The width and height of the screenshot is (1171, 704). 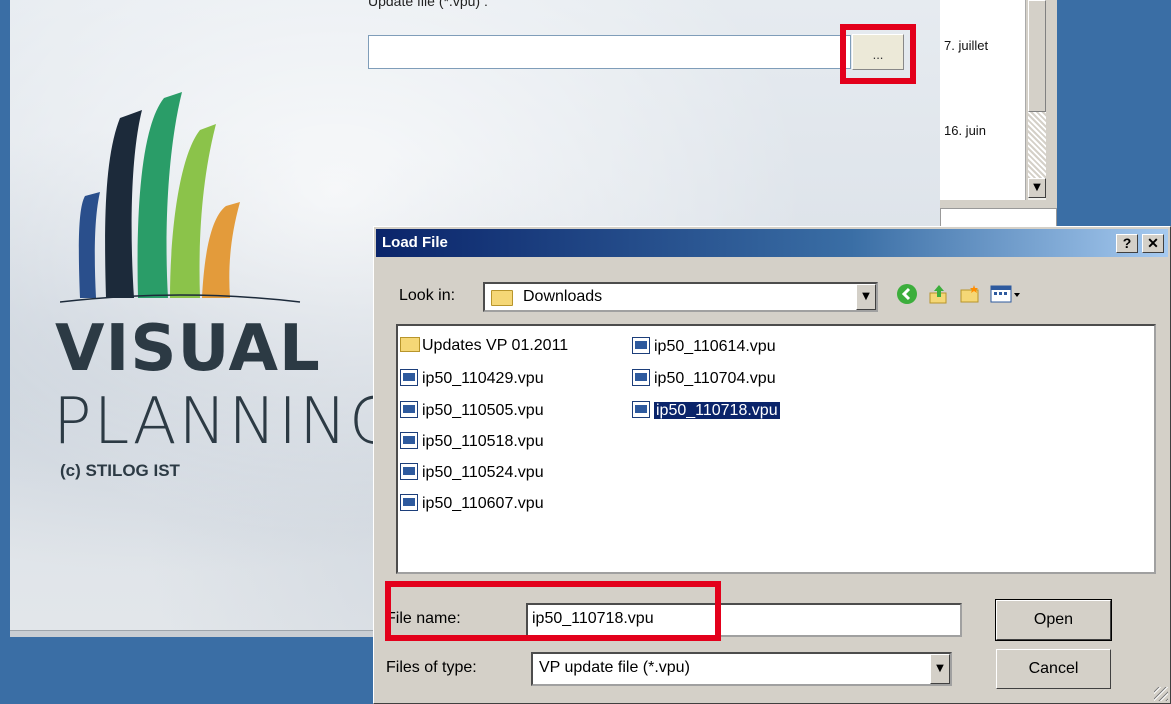 I want to click on list-item: 7. juillet, so click(x=966, y=45).